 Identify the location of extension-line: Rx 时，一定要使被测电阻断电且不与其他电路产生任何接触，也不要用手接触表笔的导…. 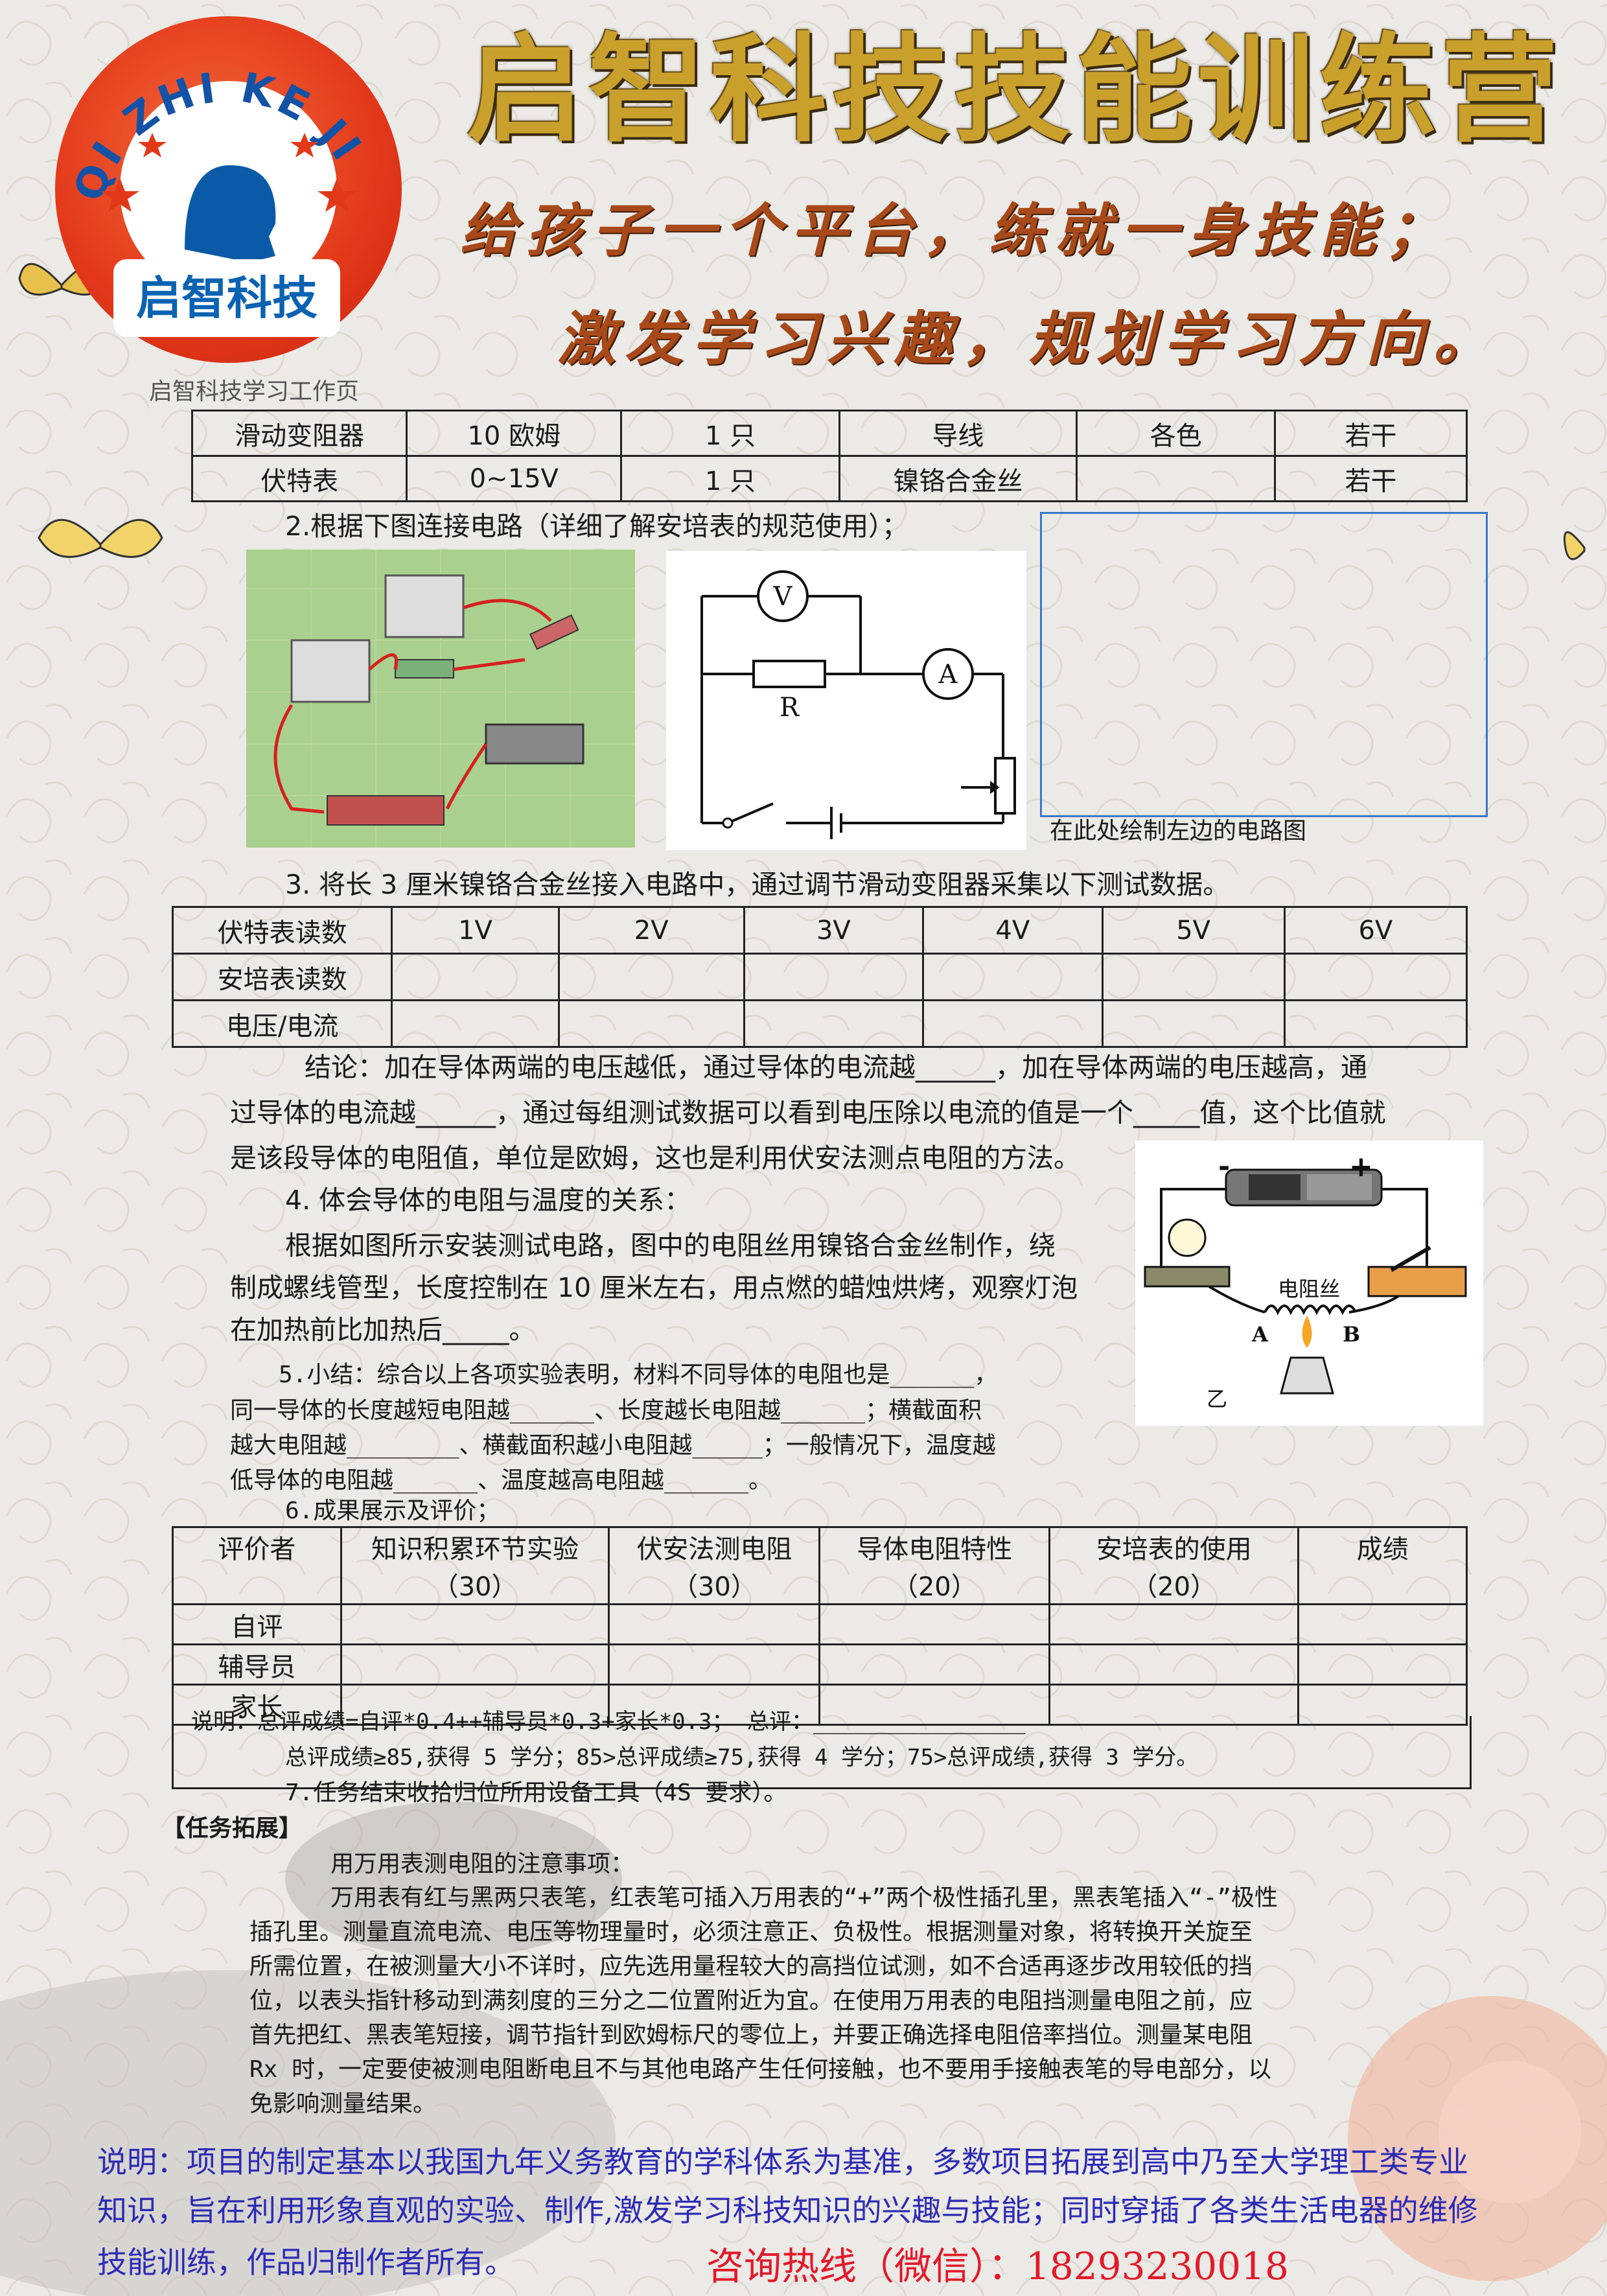
(760, 2069).